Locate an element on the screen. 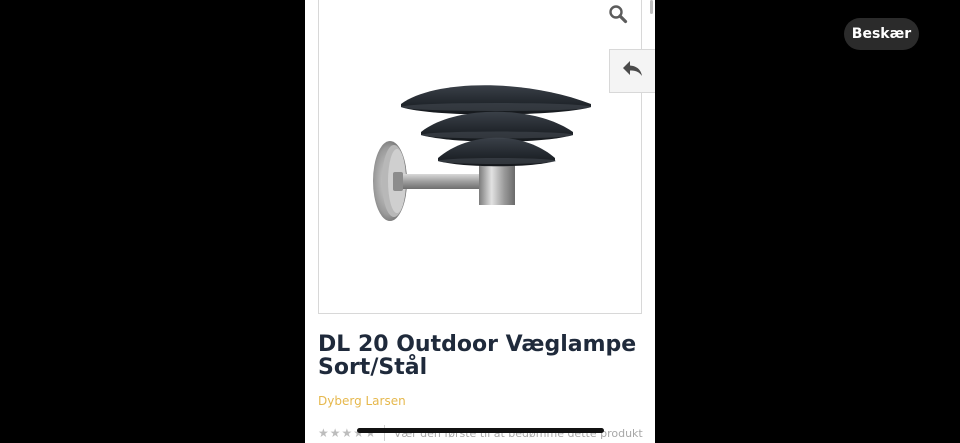 Image resolution: width=960 pixels, height=443 pixels. product-image-wall-lamp is located at coordinates (478, 153).